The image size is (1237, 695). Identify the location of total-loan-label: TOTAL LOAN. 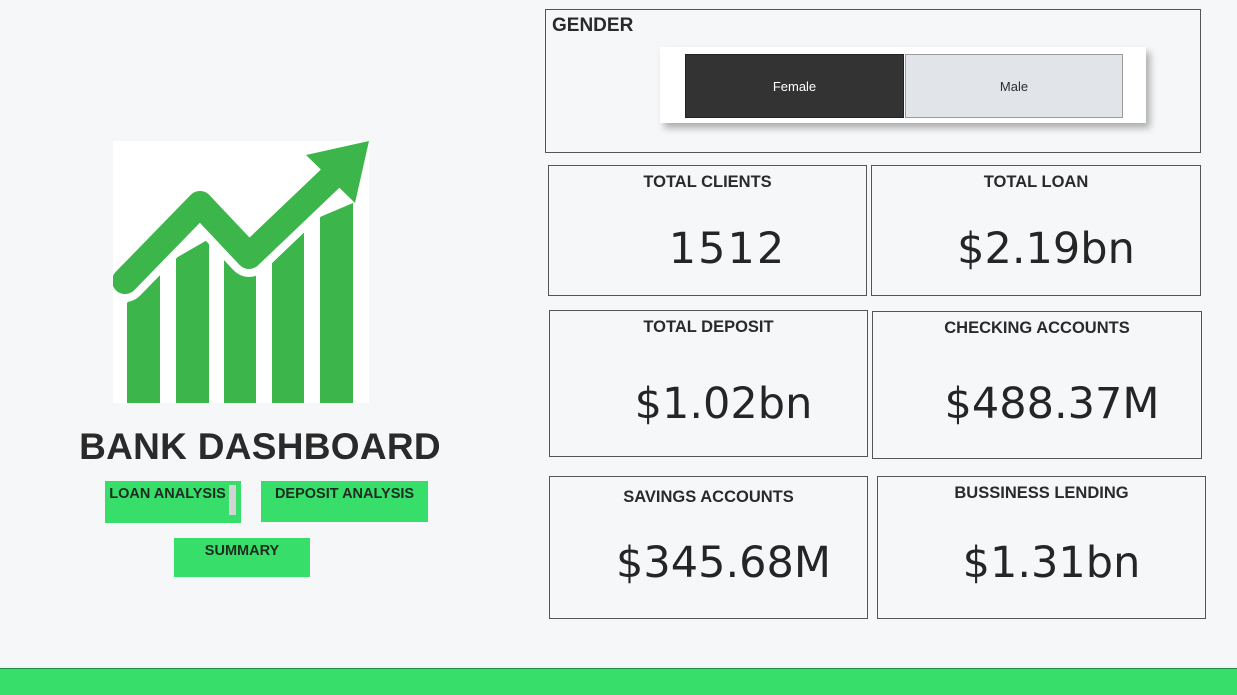
(1036, 182).